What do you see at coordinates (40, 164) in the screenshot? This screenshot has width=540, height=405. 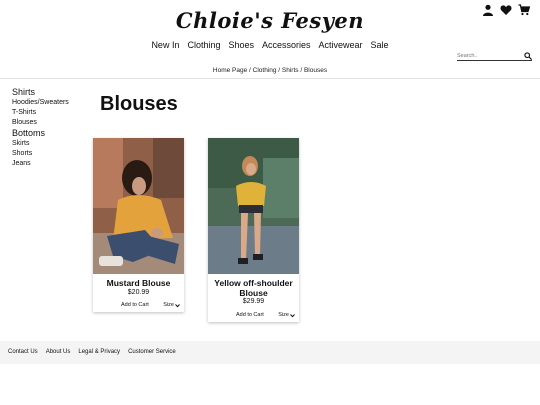 I see `sidebar-item-jeans: Jeans` at bounding box center [40, 164].